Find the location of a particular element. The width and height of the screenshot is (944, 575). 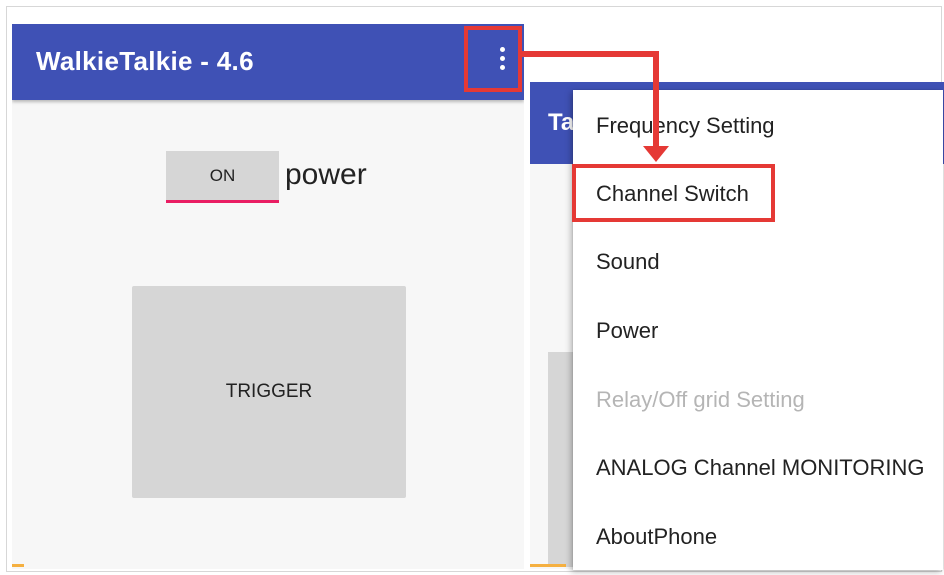

menu-item-power: Power is located at coordinates (758, 331).